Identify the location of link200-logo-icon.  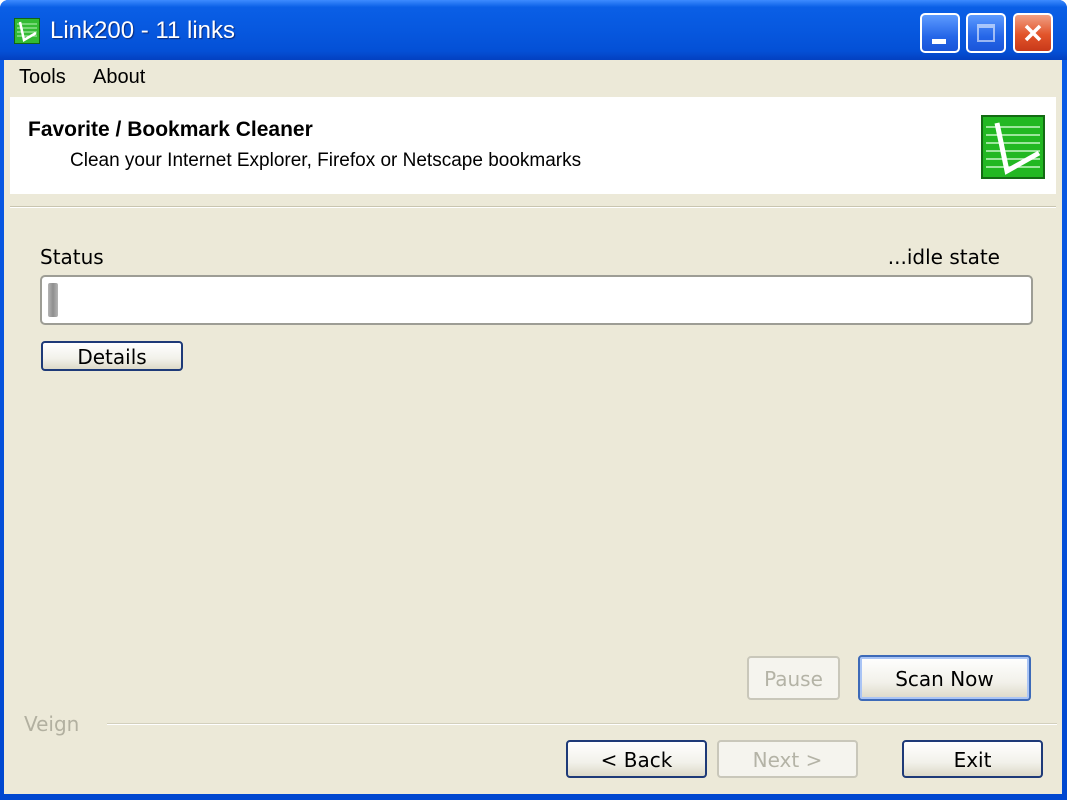
(1013, 147).